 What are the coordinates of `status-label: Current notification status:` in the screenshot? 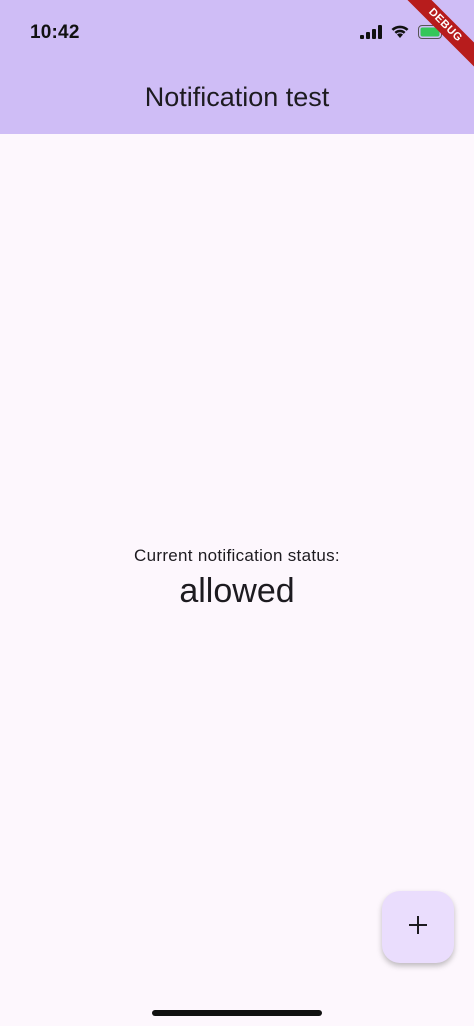 It's located at (237, 555).